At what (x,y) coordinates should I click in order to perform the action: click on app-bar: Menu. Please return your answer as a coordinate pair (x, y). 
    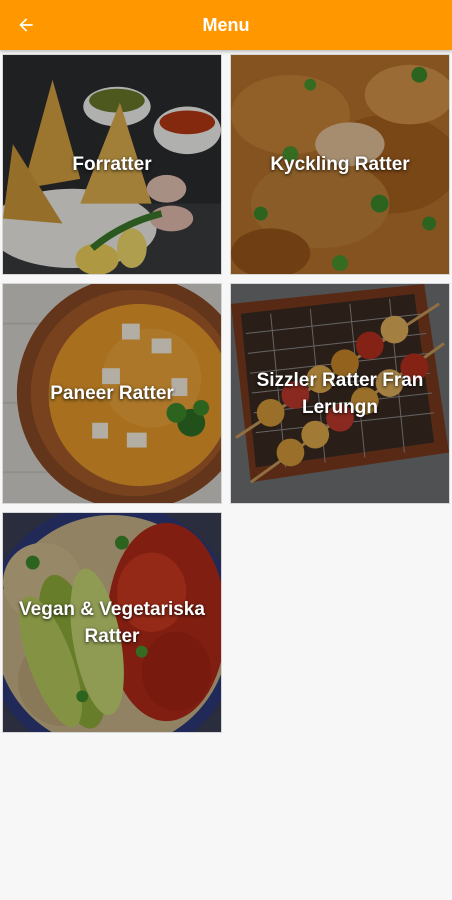
    Looking at the image, I should click on (226, 25).